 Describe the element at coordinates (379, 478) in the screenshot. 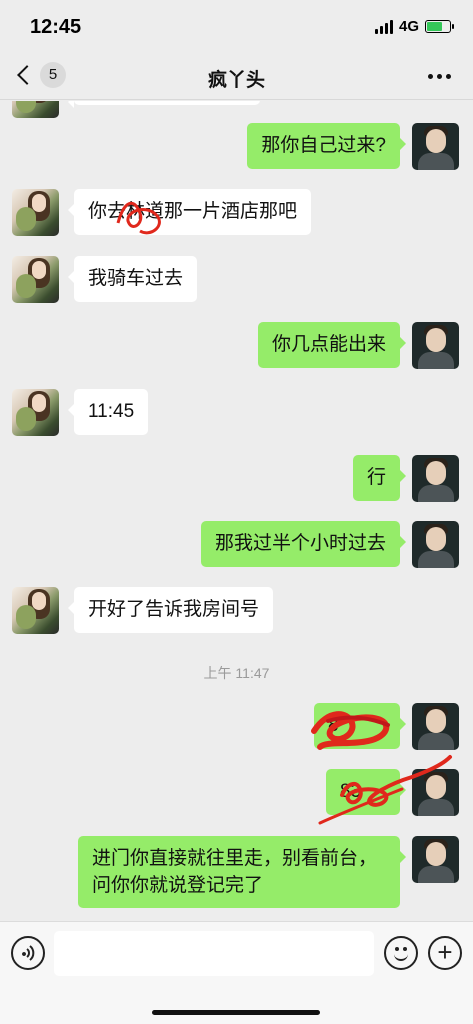

I see `message-bubble: 行` at that location.